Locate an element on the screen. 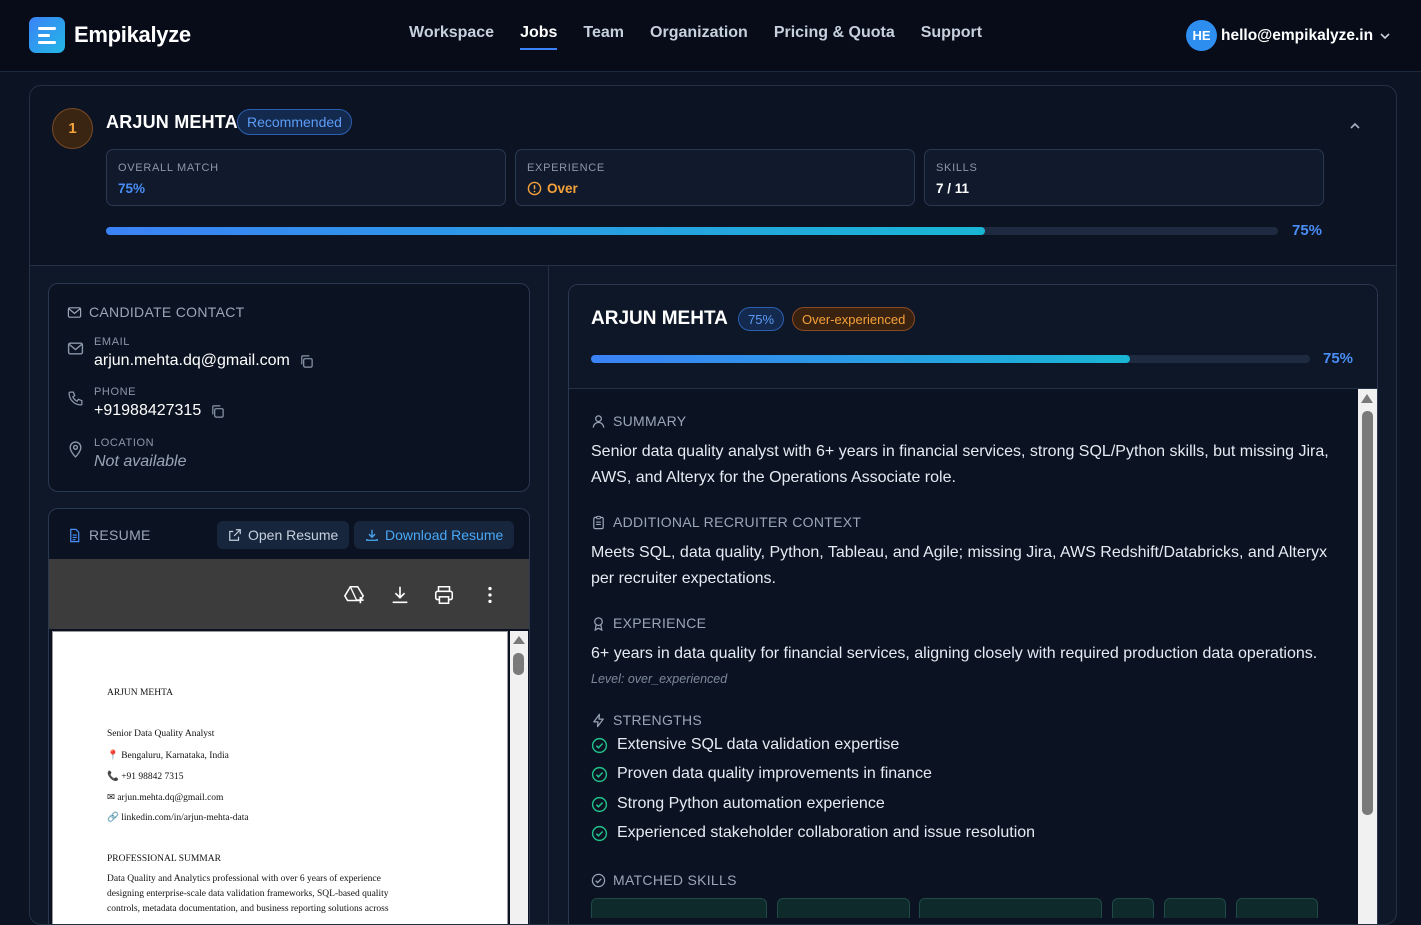  open-resume-button: Open Resume is located at coordinates (283, 535).